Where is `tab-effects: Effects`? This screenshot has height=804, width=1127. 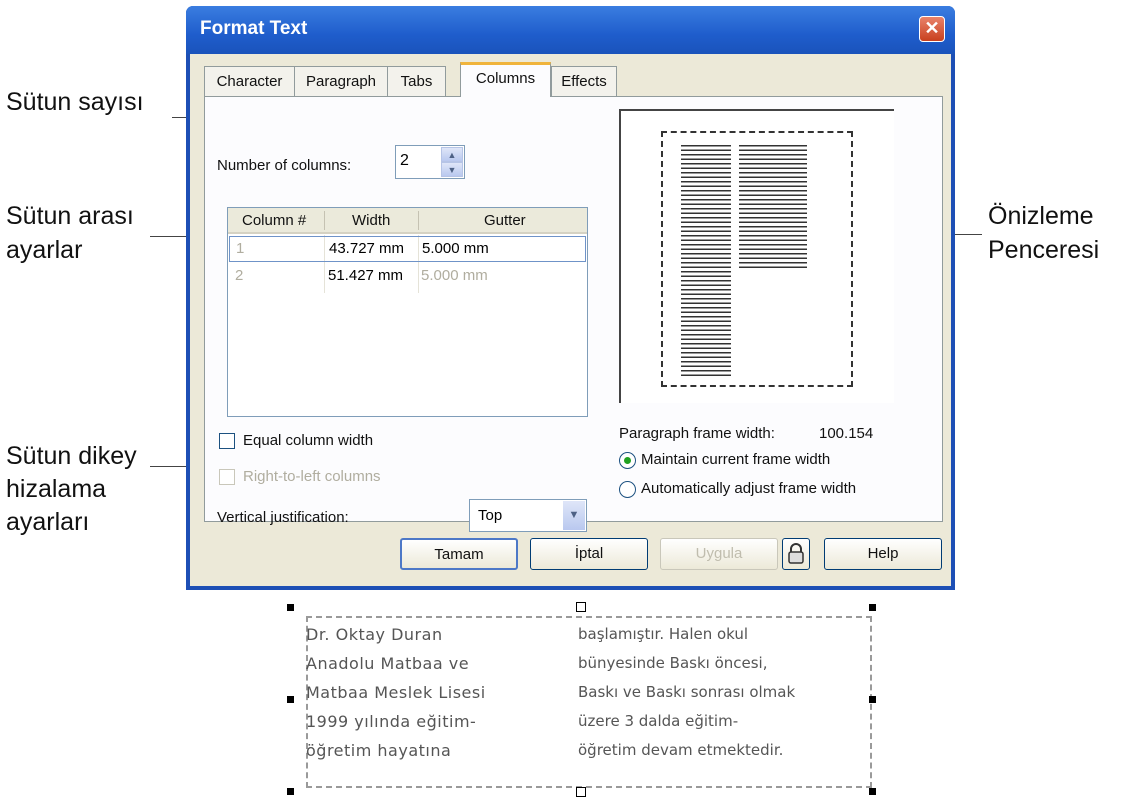 tab-effects: Effects is located at coordinates (584, 81).